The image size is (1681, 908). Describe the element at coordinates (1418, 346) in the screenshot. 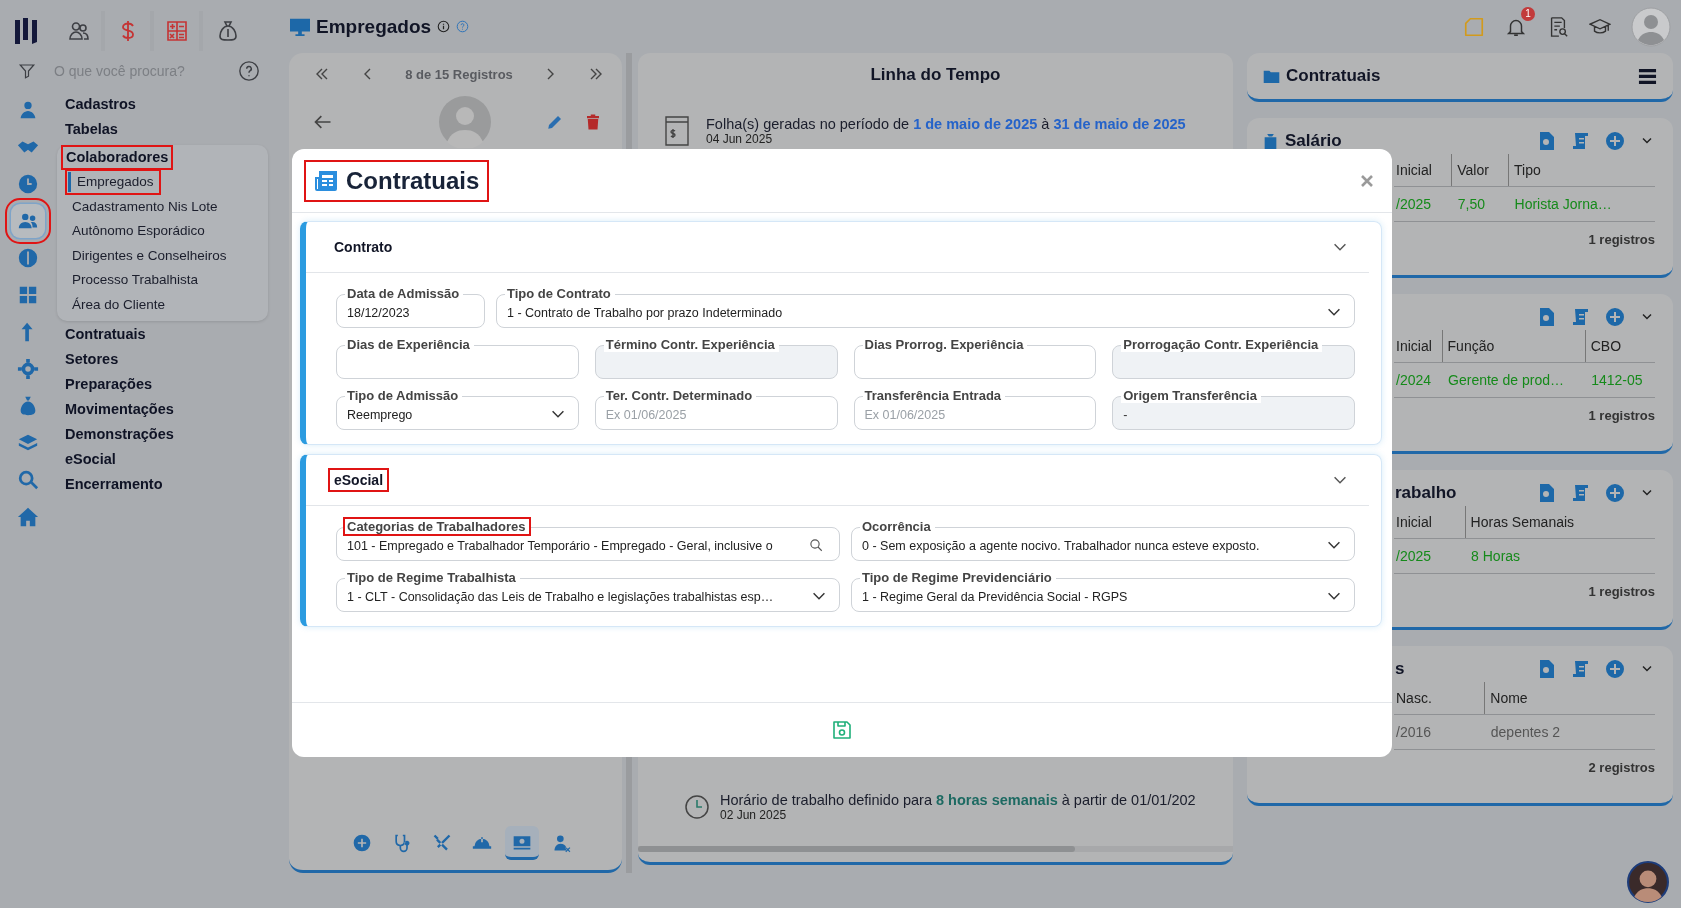

I see `column-header: Inicial` at that location.